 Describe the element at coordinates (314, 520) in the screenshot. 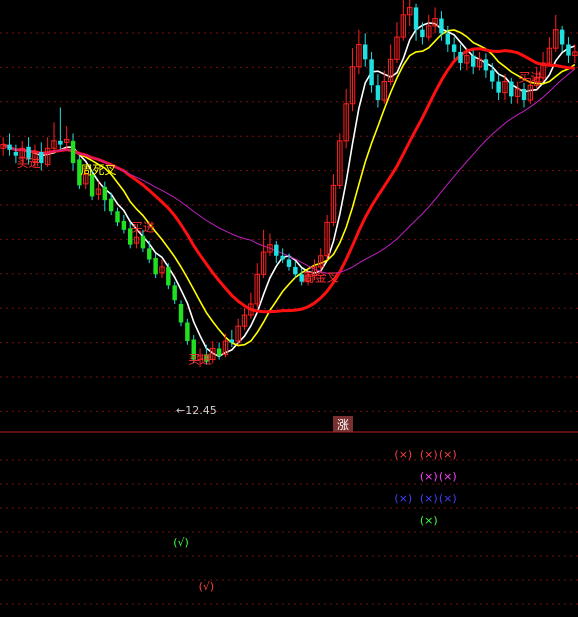

I see `indicator-signals: (×) (×) (×)(×) (×)(×) (×) (×)(×)(√)(√)` at that location.